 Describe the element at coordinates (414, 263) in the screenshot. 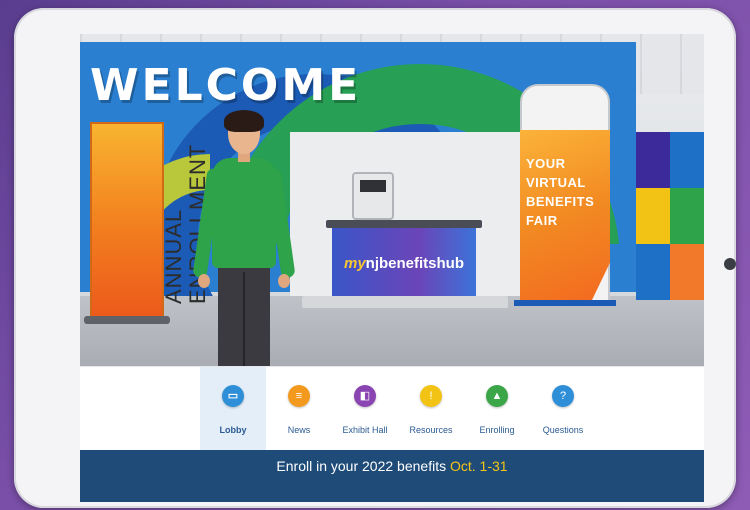

I see `logo-rest: njbenefitshub` at that location.